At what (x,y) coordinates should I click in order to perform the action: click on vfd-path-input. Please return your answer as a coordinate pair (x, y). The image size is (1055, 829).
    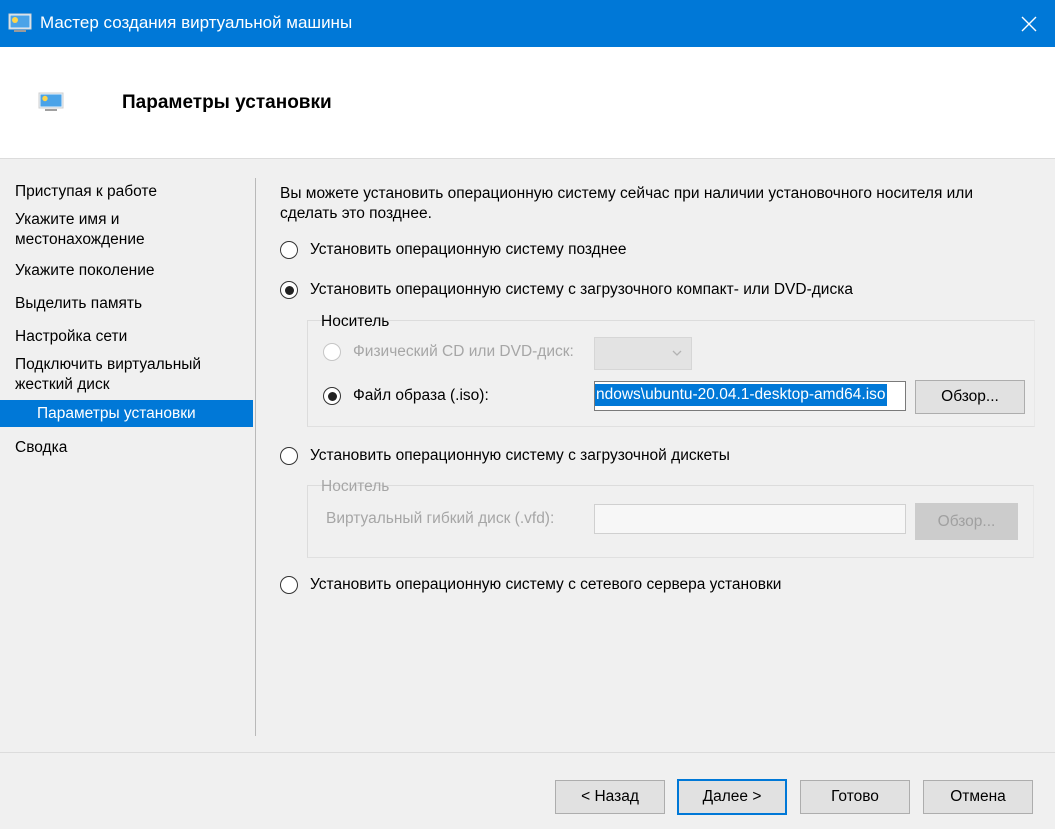
    Looking at the image, I should click on (750, 519).